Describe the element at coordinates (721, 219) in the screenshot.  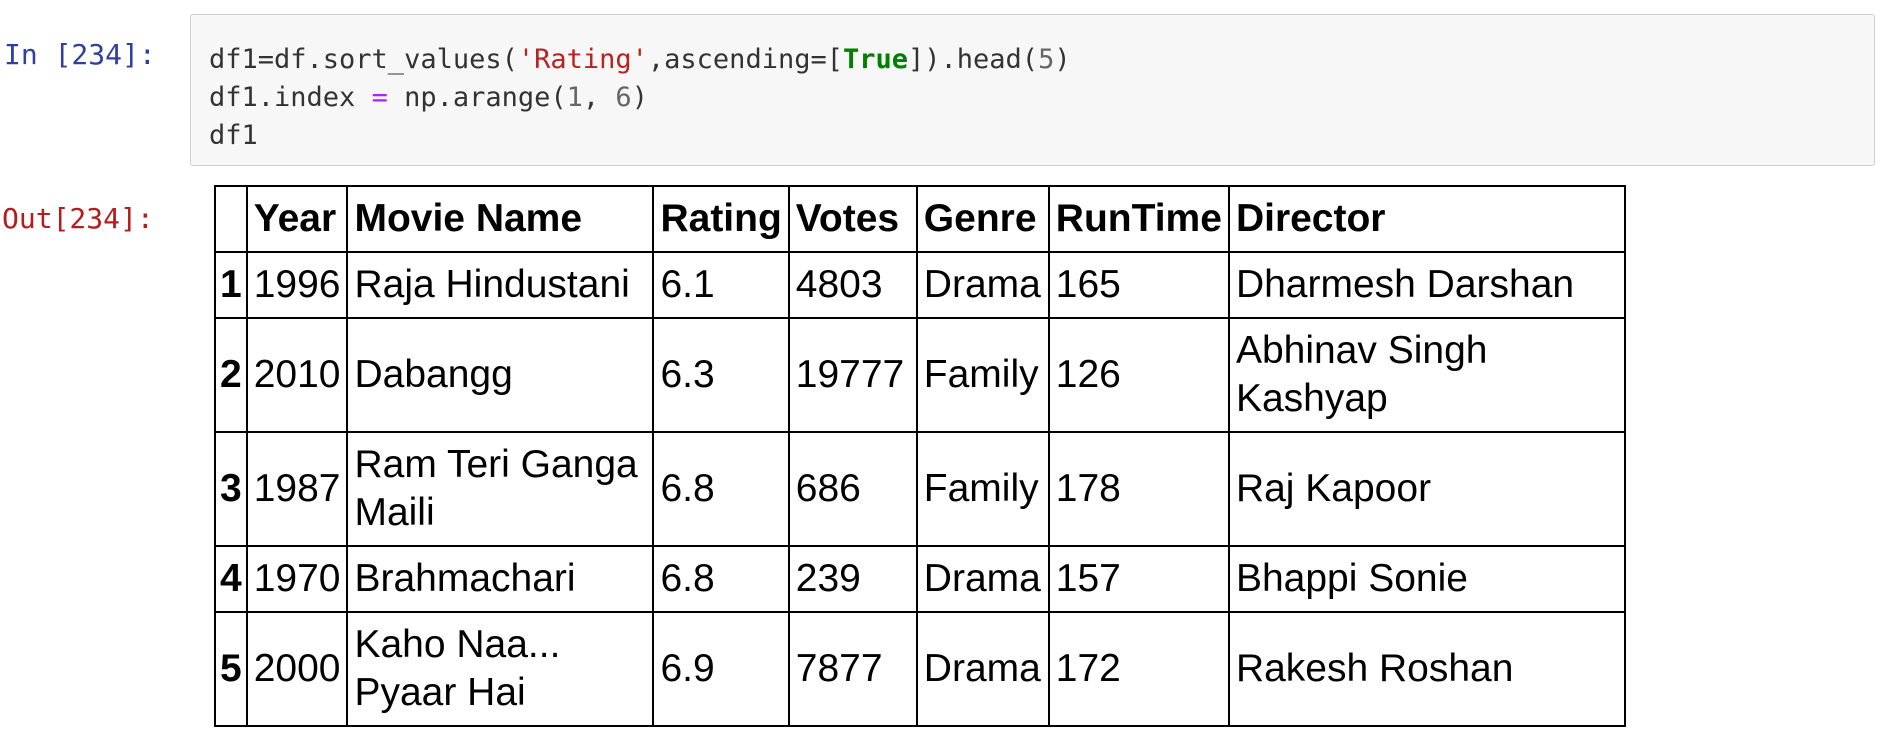
I see `column-header-rating: Rating` at that location.